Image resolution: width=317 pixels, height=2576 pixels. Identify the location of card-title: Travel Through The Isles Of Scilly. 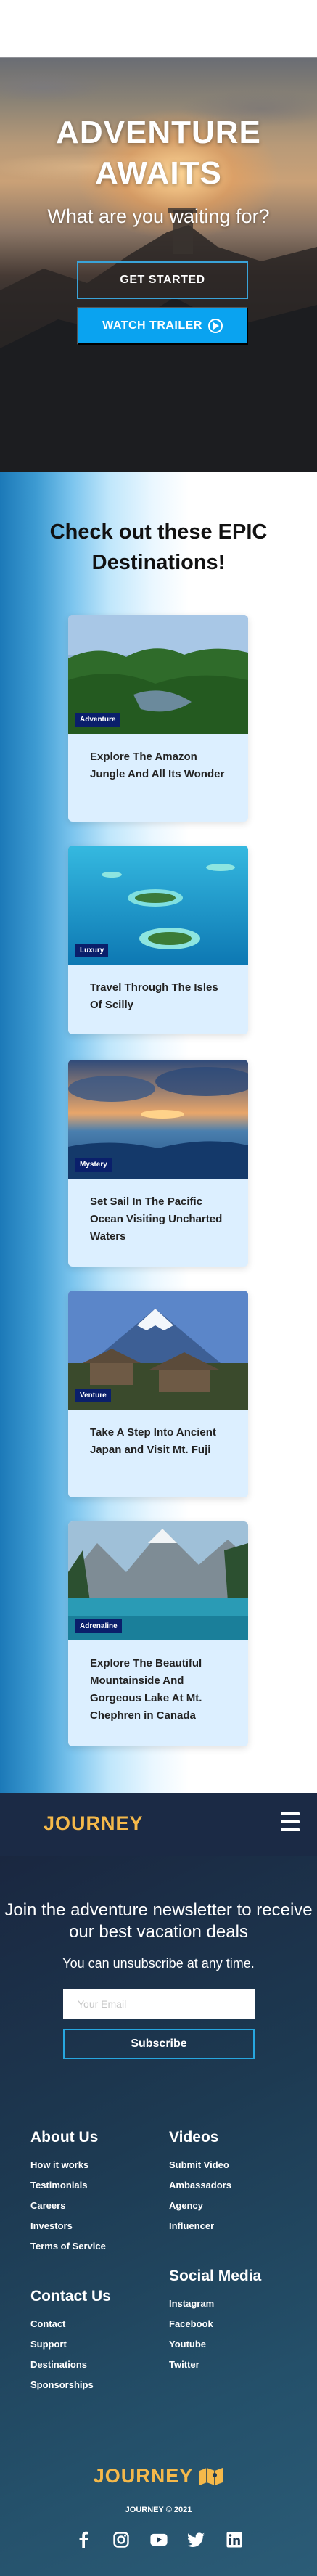
(154, 996).